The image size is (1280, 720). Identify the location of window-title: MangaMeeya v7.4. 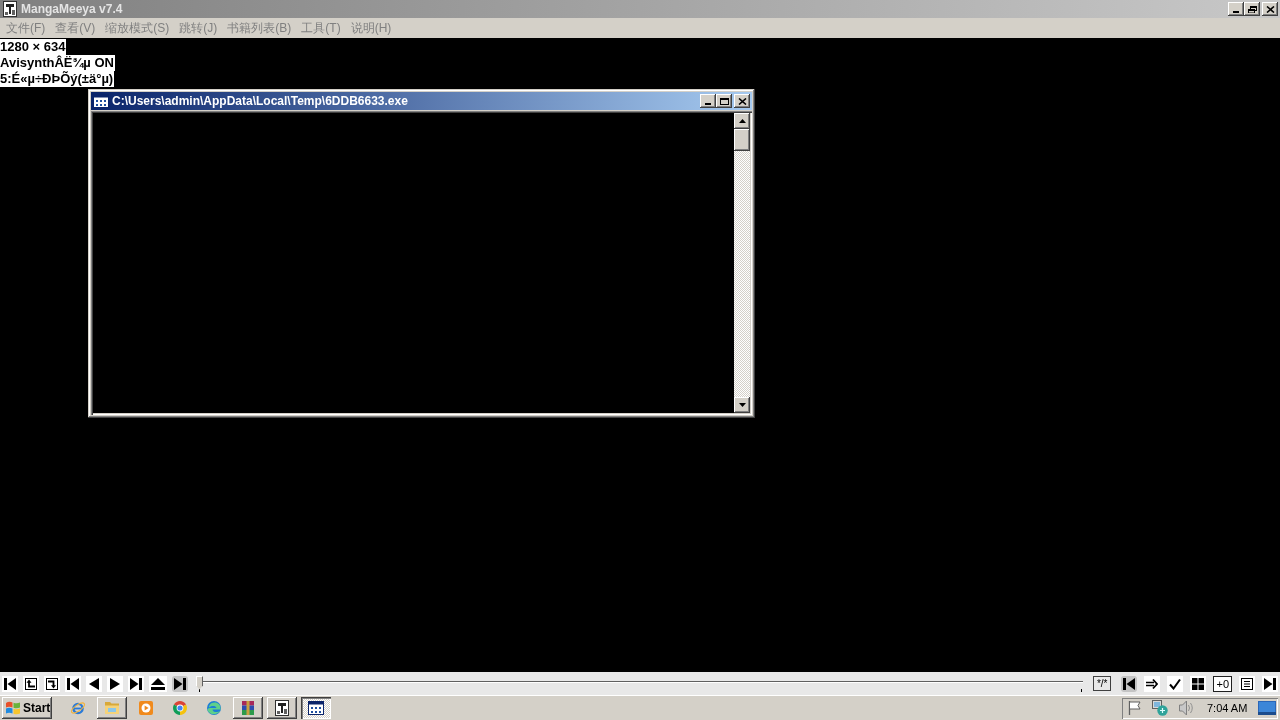
(72, 9).